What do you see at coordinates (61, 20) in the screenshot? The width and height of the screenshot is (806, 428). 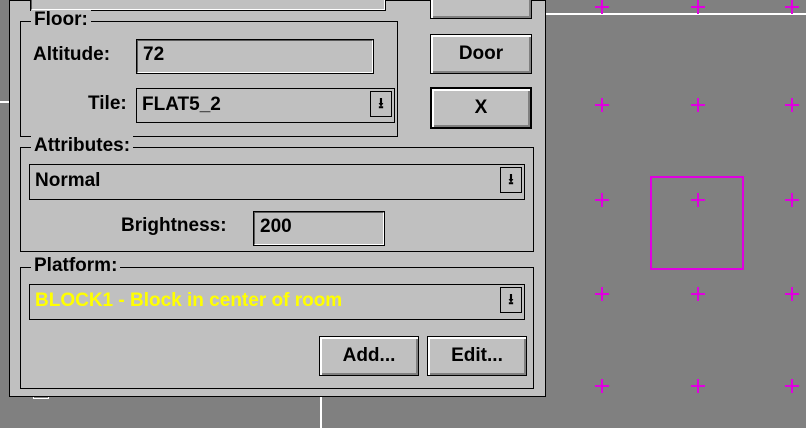 I see `floor-group-title: Floor:` at bounding box center [61, 20].